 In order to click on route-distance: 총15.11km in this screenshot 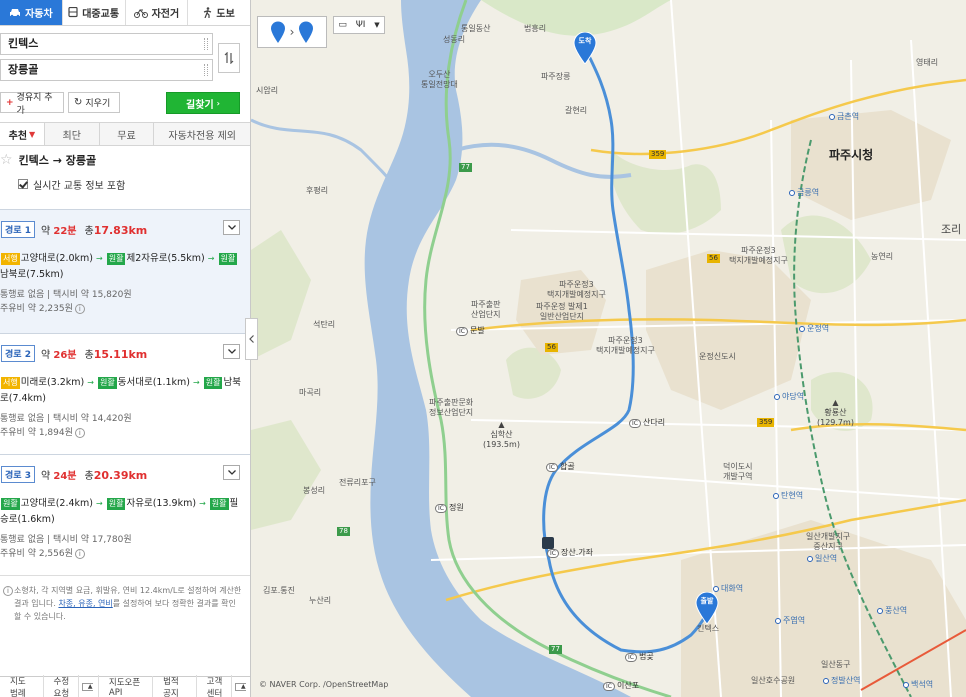, I will do `click(115, 353)`.